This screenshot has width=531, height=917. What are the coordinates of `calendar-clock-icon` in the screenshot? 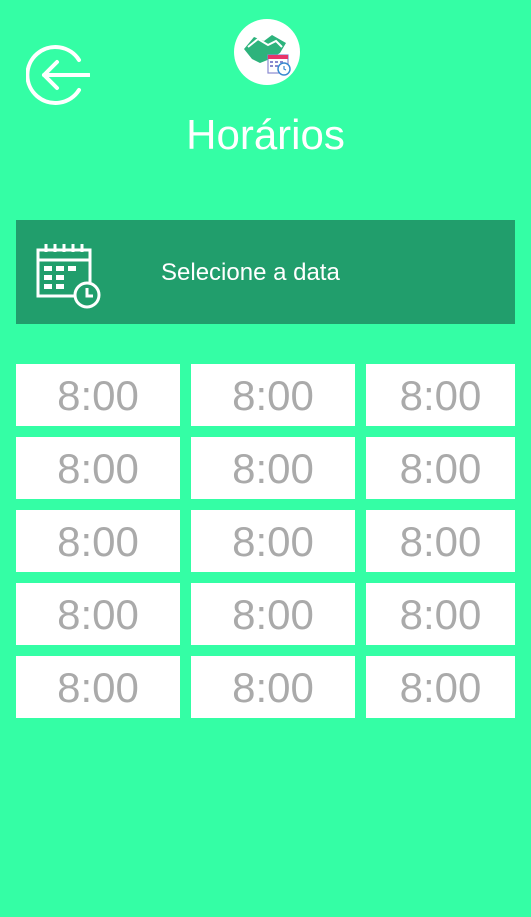 It's located at (68, 276).